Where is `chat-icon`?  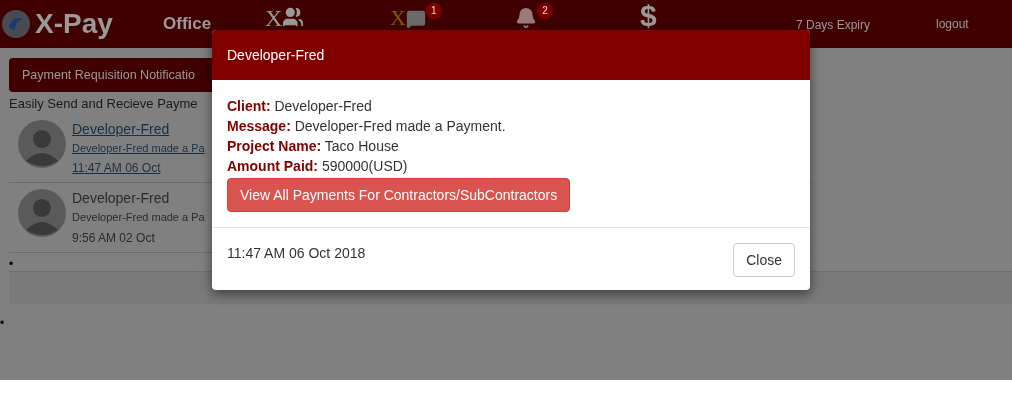
chat-icon is located at coordinates (415, 19).